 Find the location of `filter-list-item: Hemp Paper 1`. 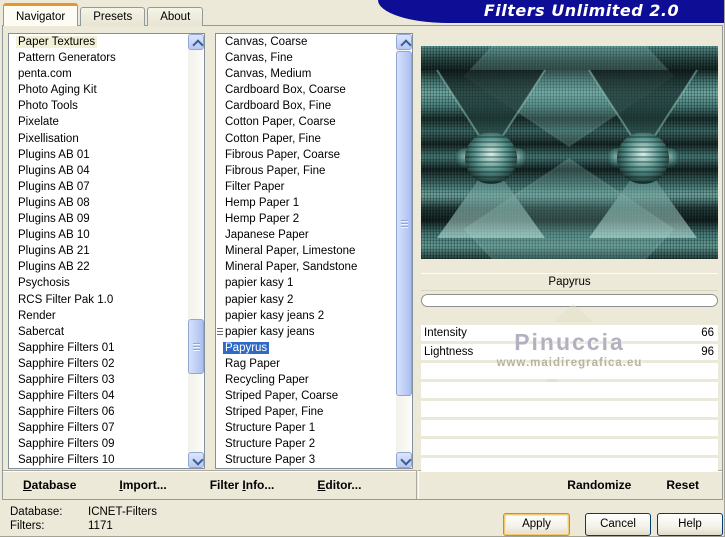

filter-list-item: Hemp Paper 1 is located at coordinates (305, 203).